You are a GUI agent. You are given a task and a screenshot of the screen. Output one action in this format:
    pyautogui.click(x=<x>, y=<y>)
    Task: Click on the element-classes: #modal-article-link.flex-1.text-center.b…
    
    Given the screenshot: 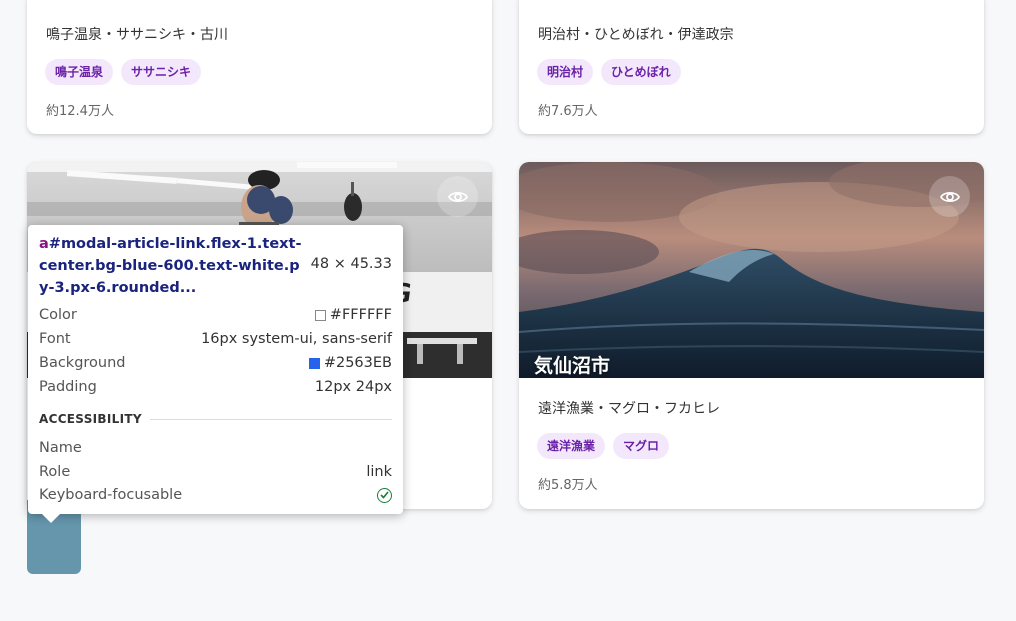 What is the action you would take?
    pyautogui.click(x=170, y=266)
    